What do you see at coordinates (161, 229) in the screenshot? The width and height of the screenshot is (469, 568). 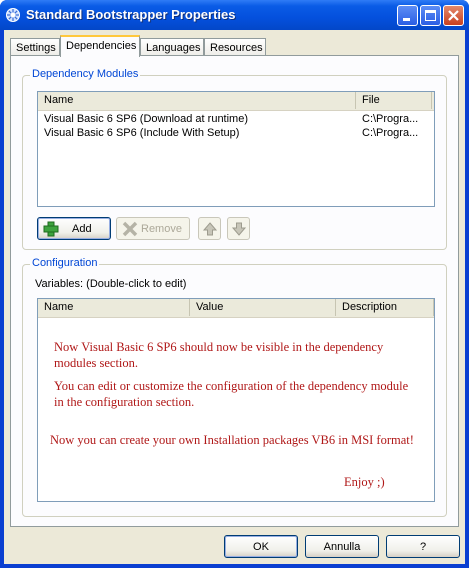 I see `remove-button-label: Remove` at bounding box center [161, 229].